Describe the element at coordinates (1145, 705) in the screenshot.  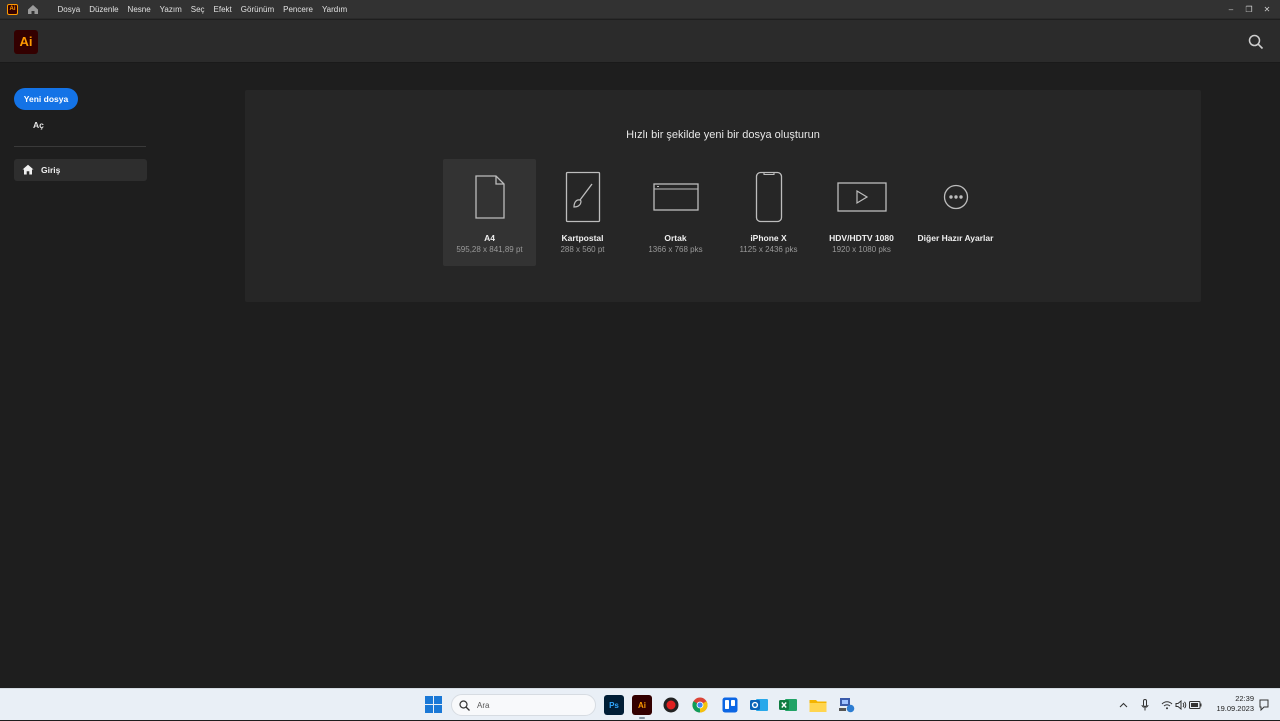
I see `microphone-icon` at that location.